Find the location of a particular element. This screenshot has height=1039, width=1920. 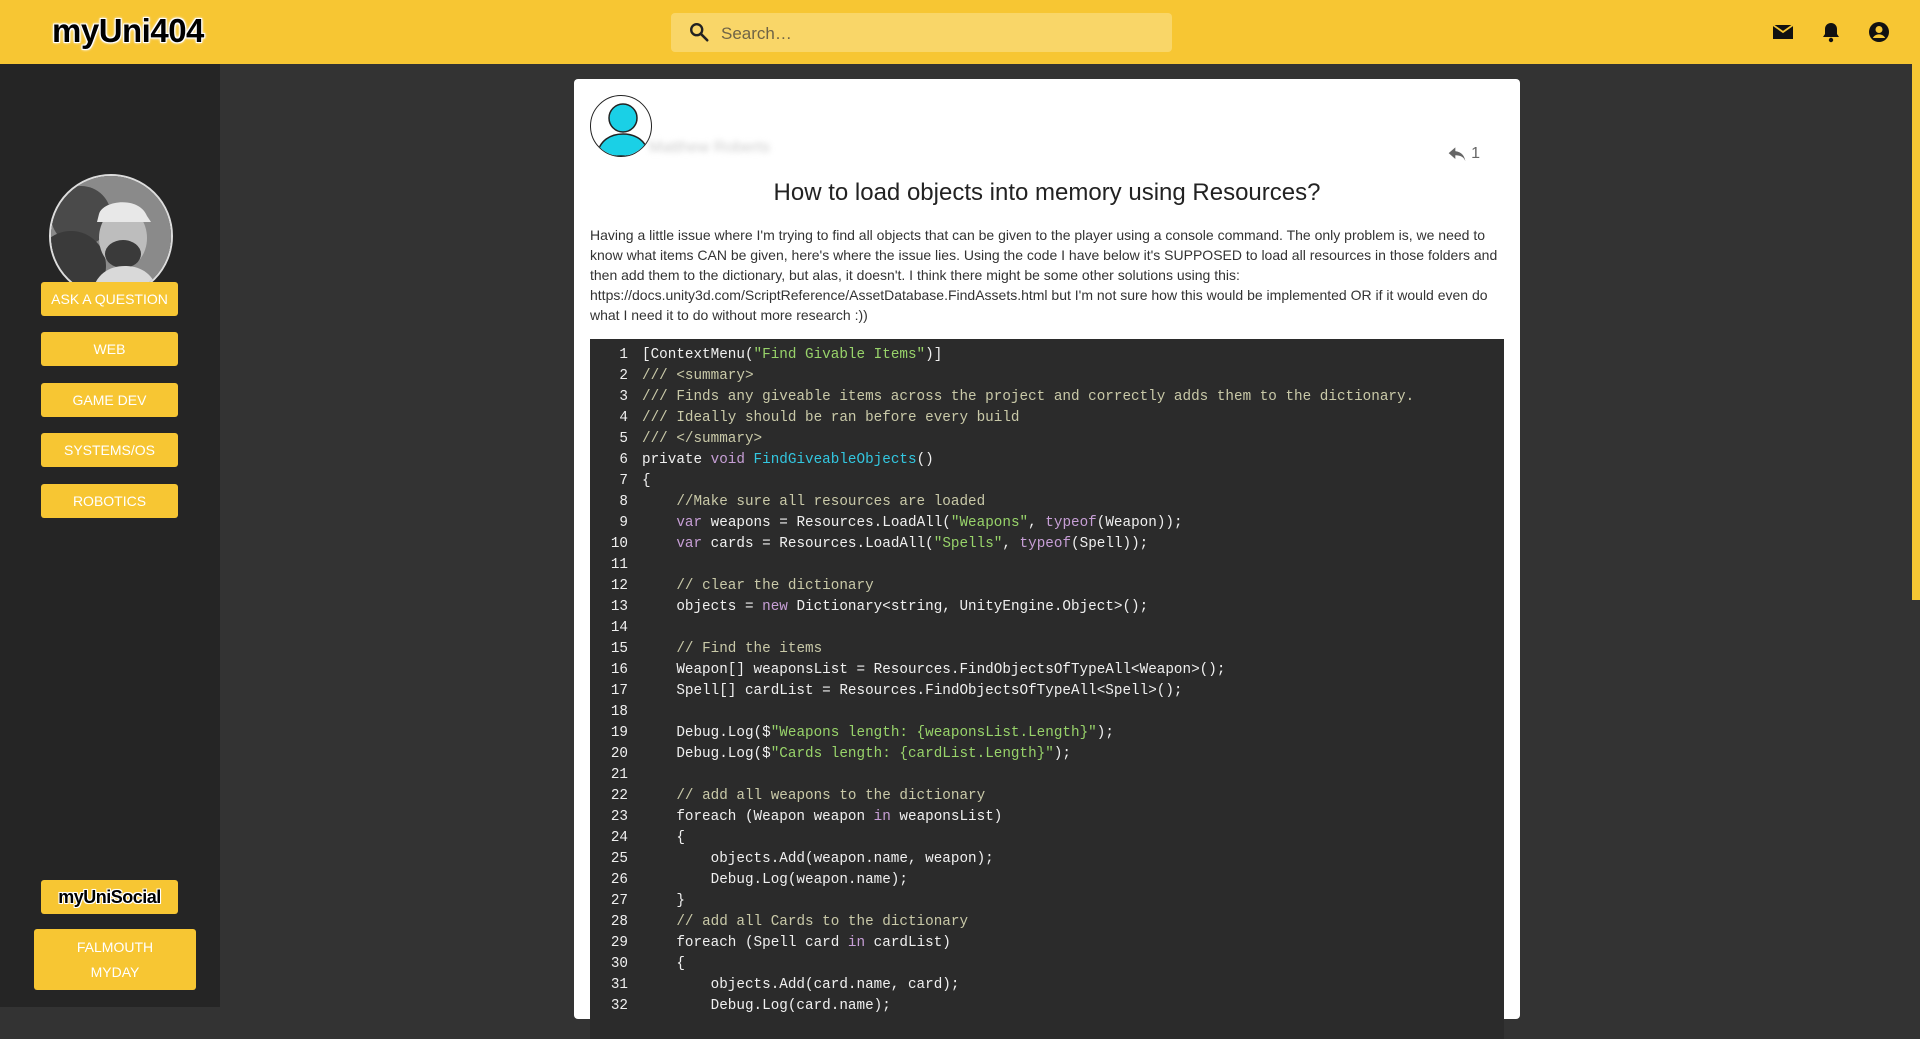

line-number: 2 is located at coordinates (623, 376).